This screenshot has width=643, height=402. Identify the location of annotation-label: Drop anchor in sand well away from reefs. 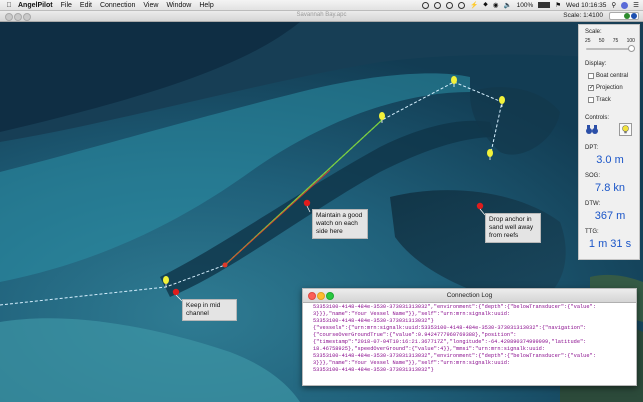
(513, 228).